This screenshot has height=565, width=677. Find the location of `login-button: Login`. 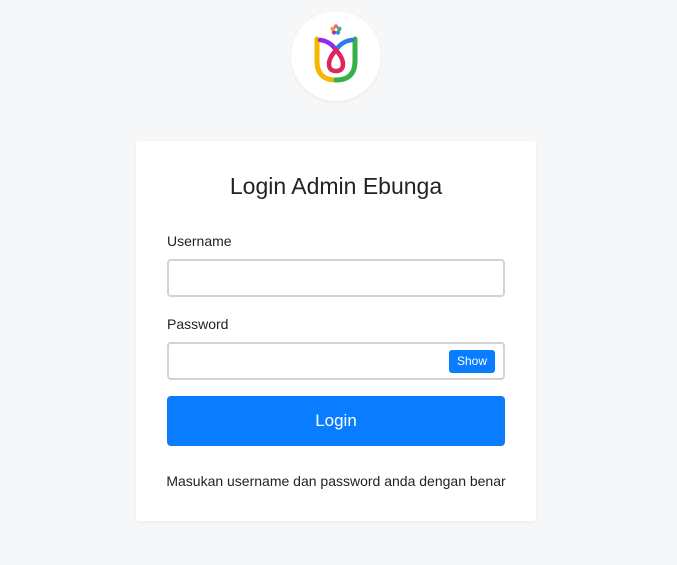

login-button: Login is located at coordinates (336, 421).